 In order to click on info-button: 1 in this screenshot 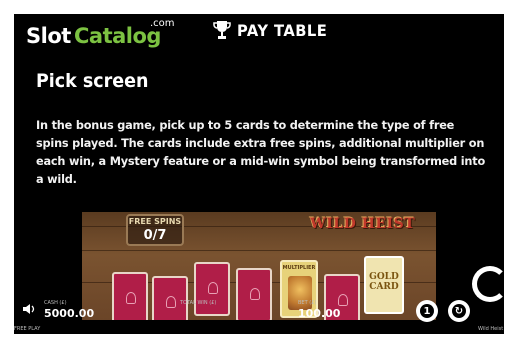, I will do `click(427, 311)`.